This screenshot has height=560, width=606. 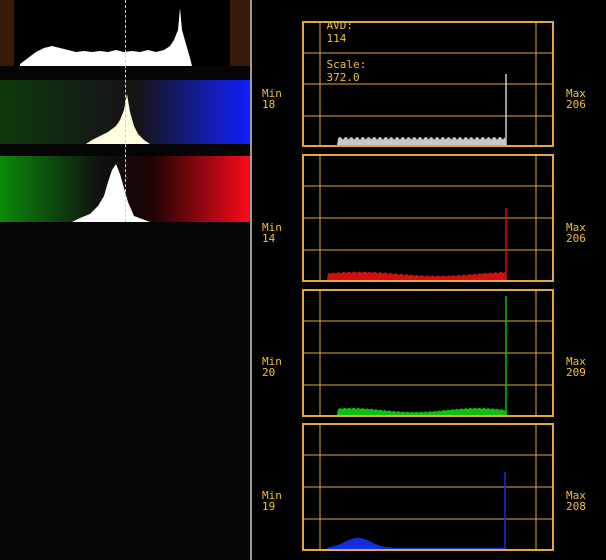 I want to click on red-min: Min 14, so click(x=272, y=233).